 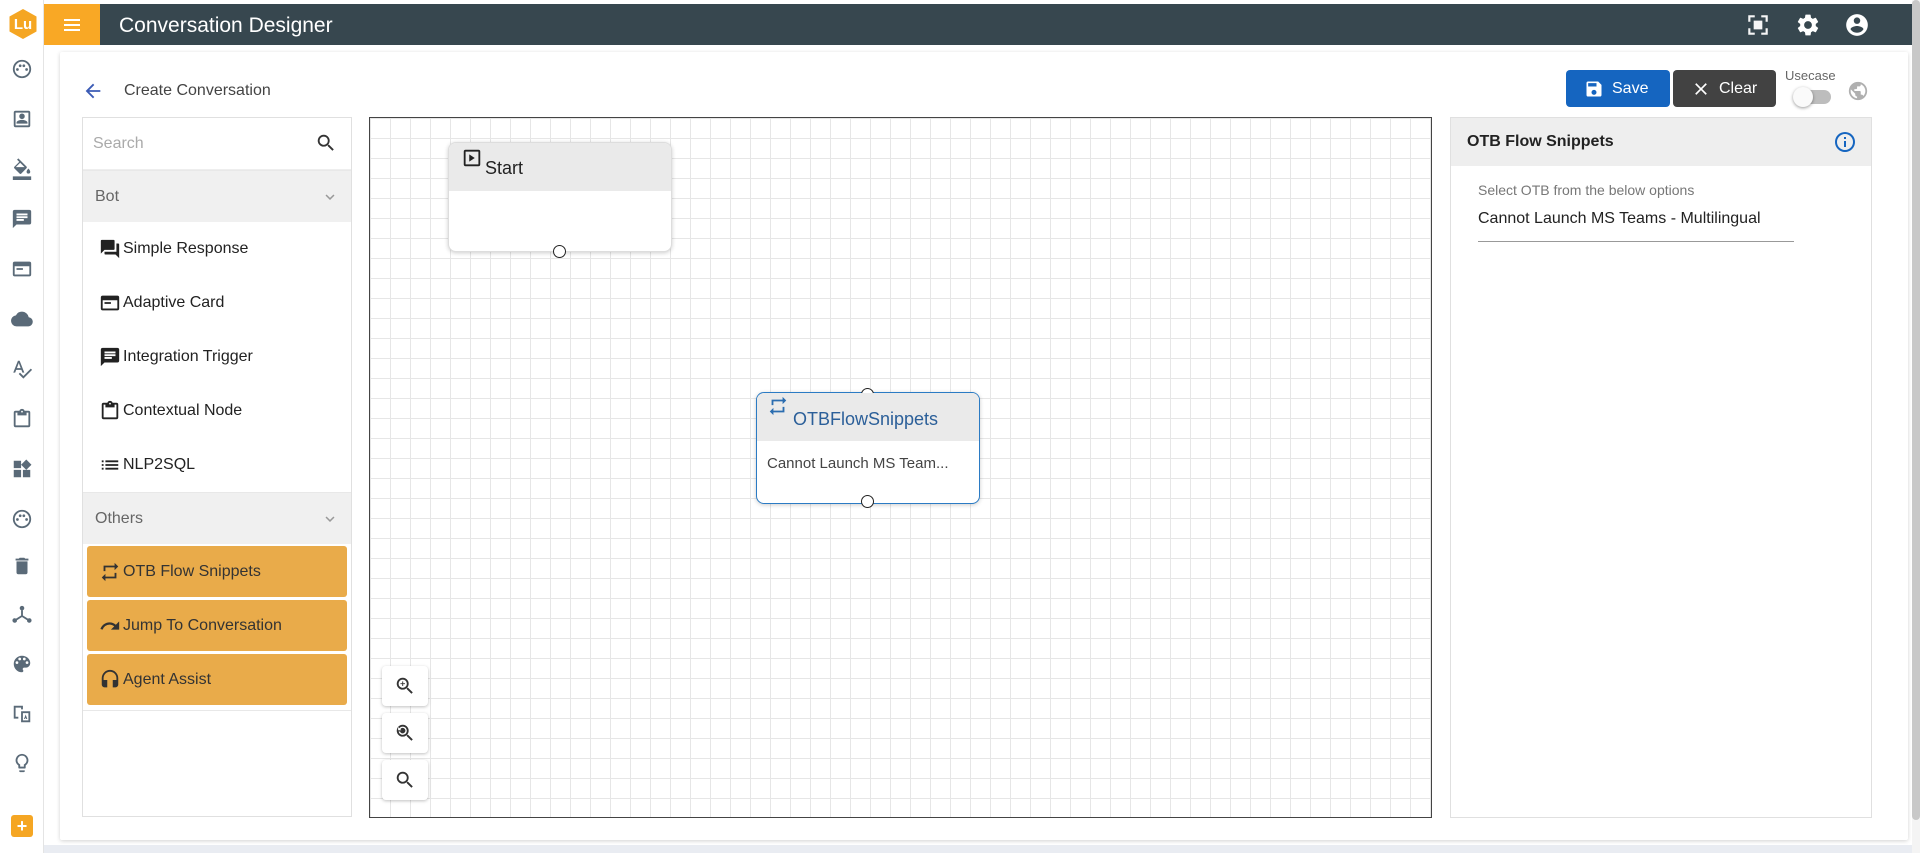 What do you see at coordinates (197, 90) in the screenshot?
I see `page-title: Create Conversation` at bounding box center [197, 90].